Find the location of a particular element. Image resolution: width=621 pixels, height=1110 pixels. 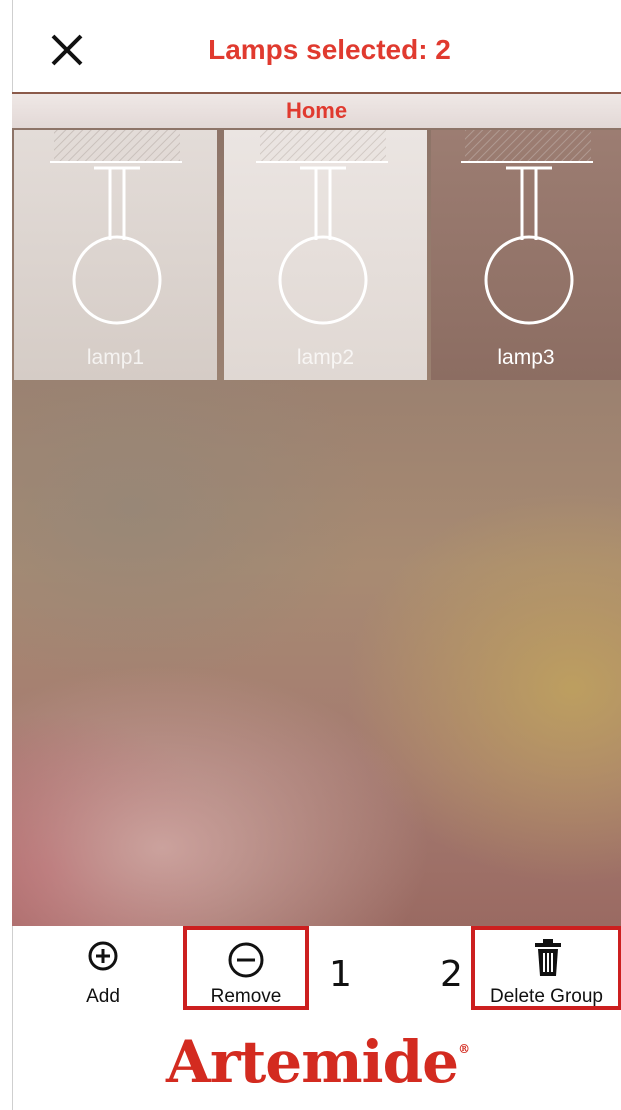

lamp-tile-lamp2: lamp2 is located at coordinates (325, 255).